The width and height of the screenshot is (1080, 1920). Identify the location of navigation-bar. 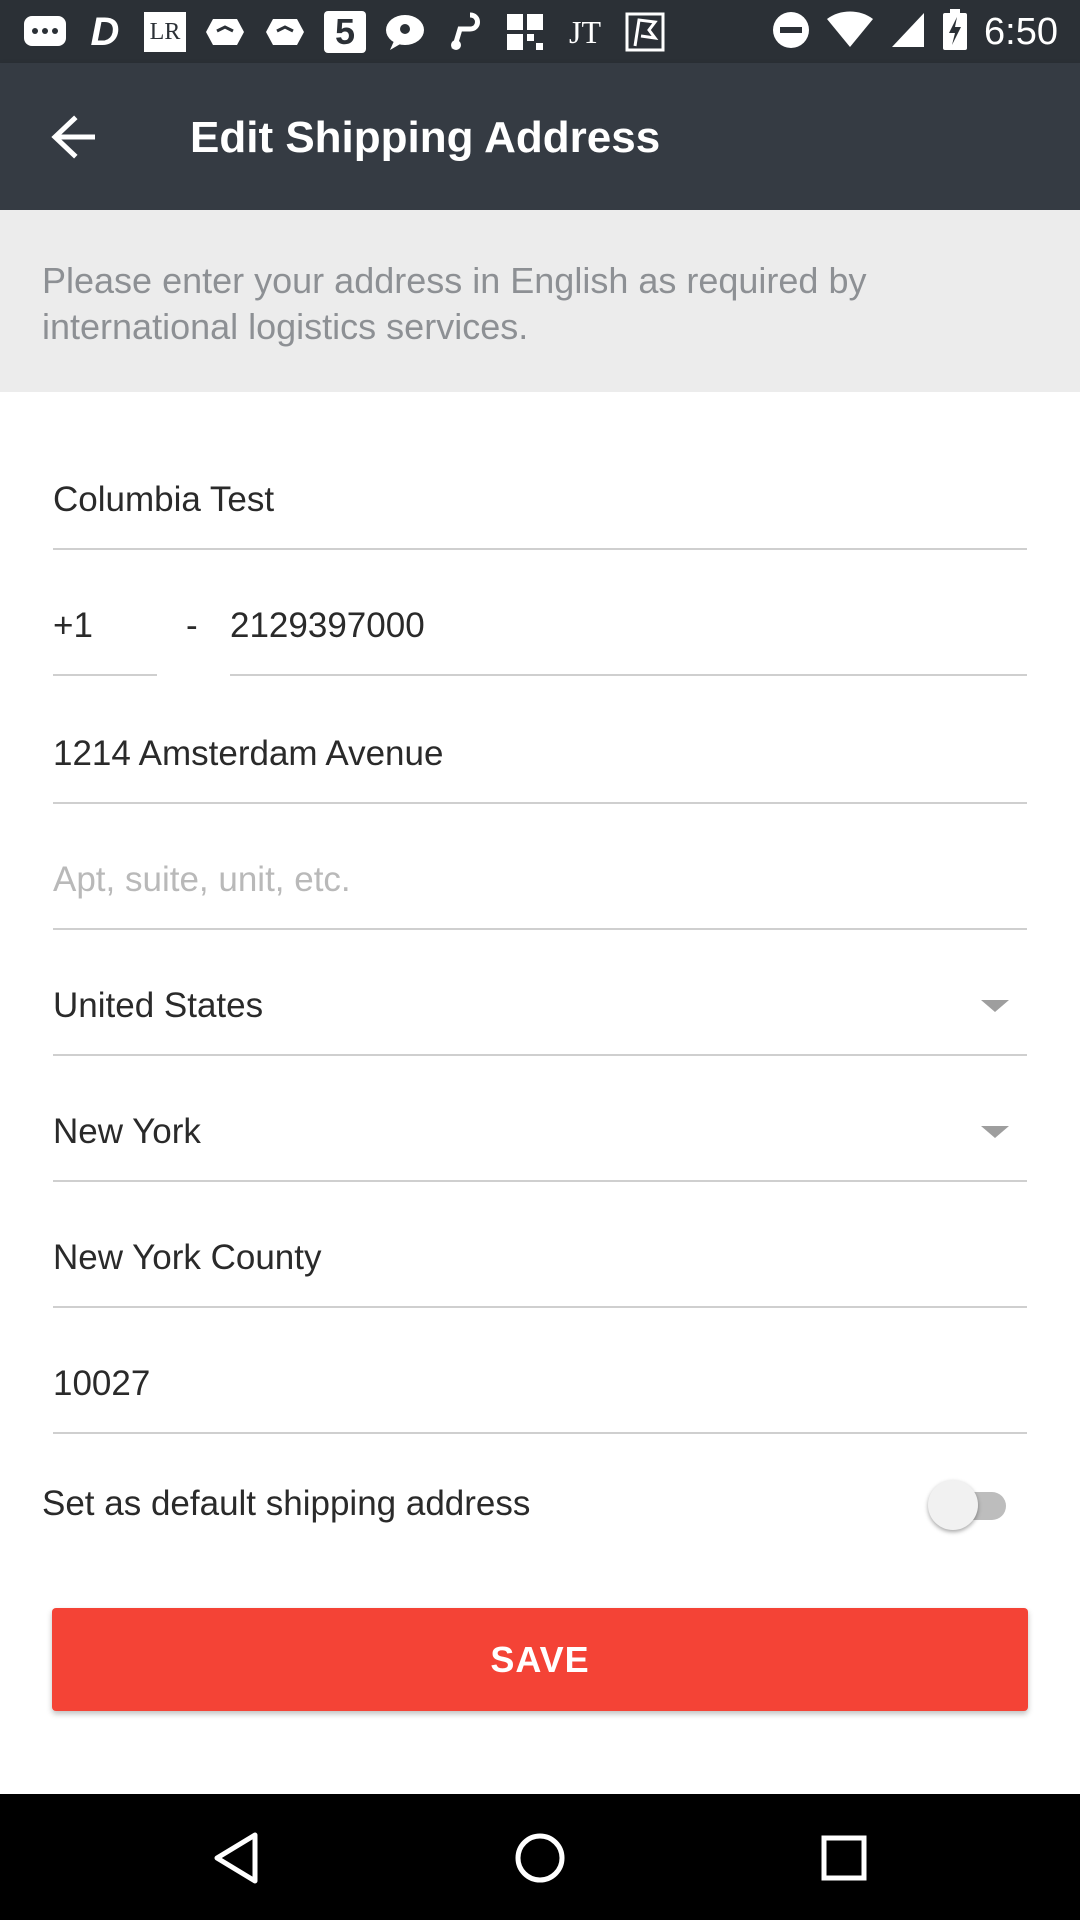
(540, 1857).